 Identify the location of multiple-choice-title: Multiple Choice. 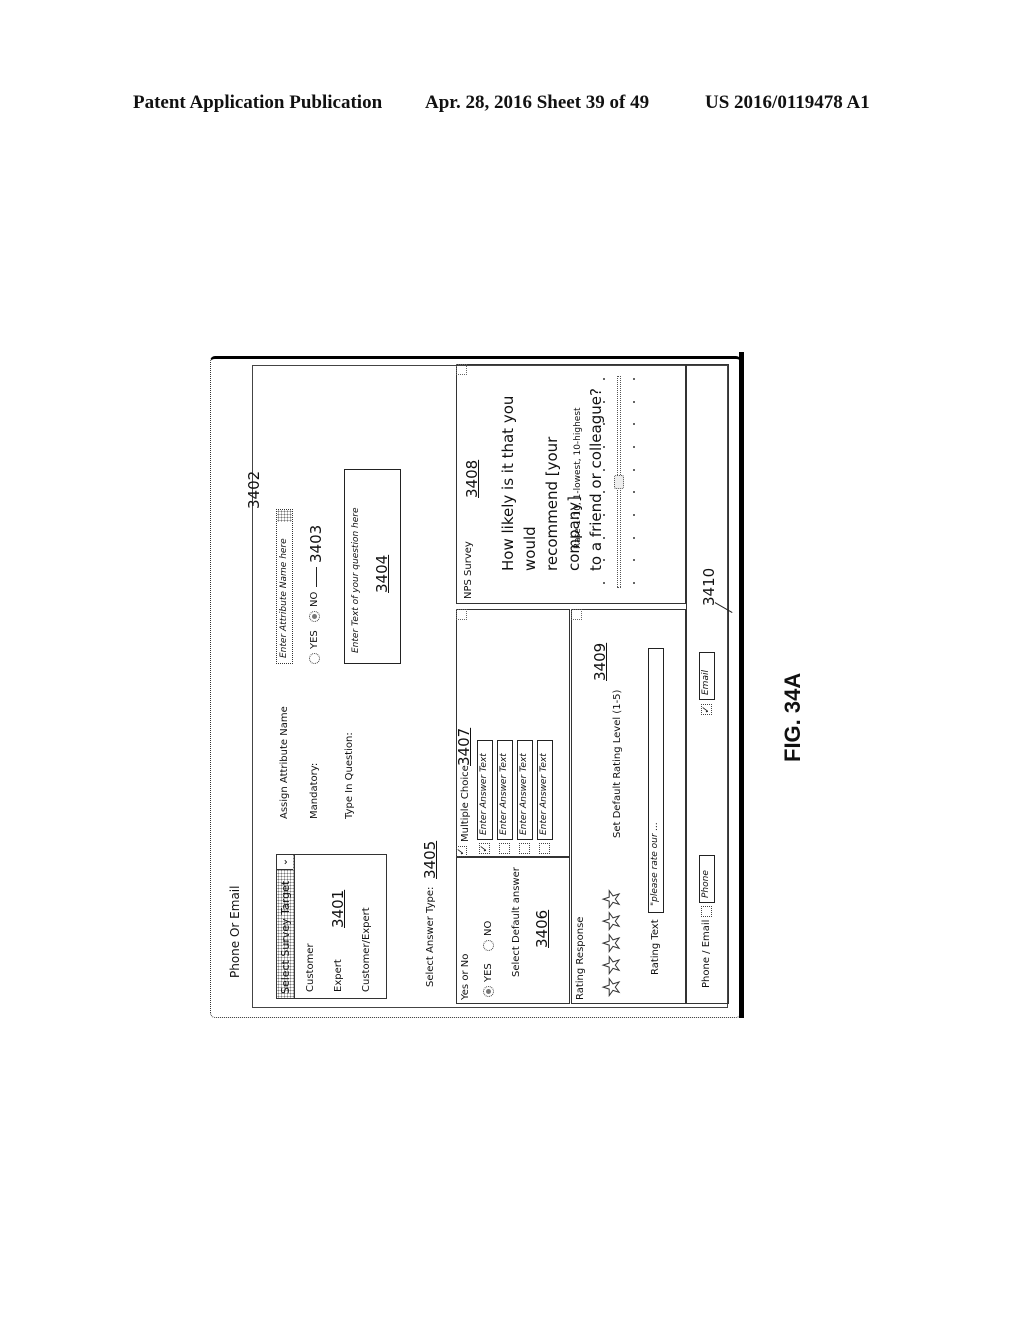
(465, 803).